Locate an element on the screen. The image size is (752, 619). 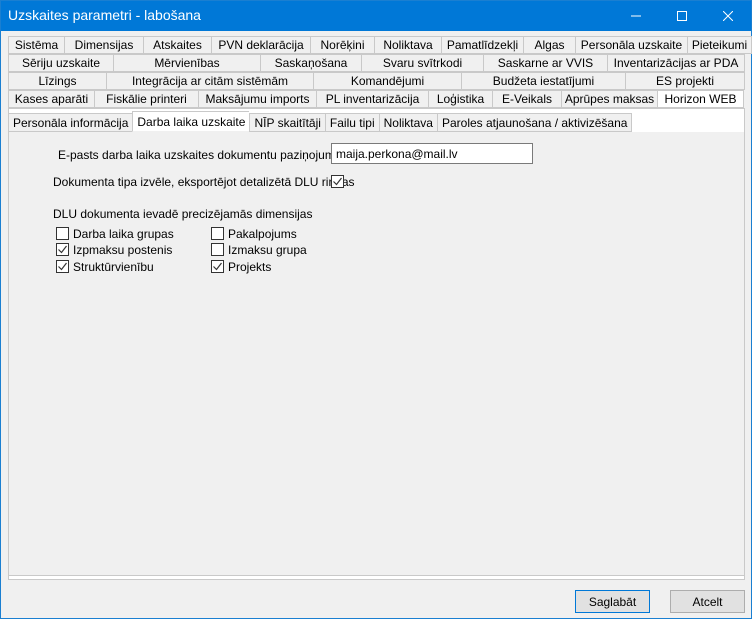
strukturvienibu-checkbox is located at coordinates (62, 266).